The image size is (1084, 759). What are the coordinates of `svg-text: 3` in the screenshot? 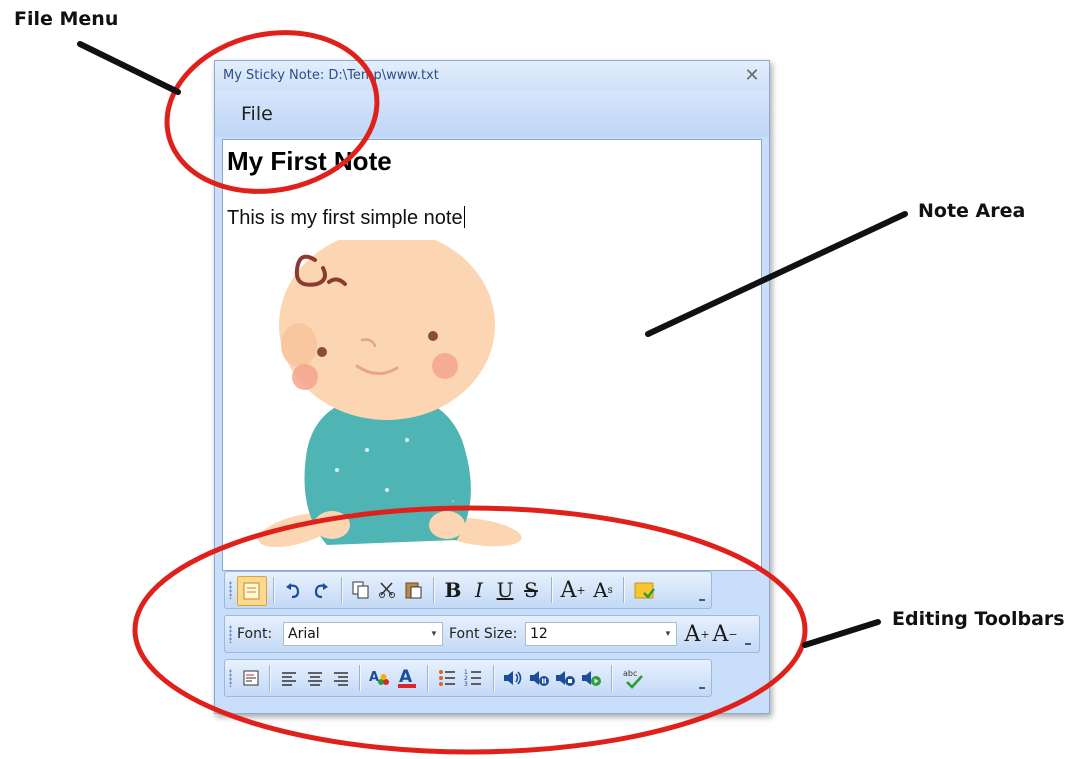 It's located at (466, 684).